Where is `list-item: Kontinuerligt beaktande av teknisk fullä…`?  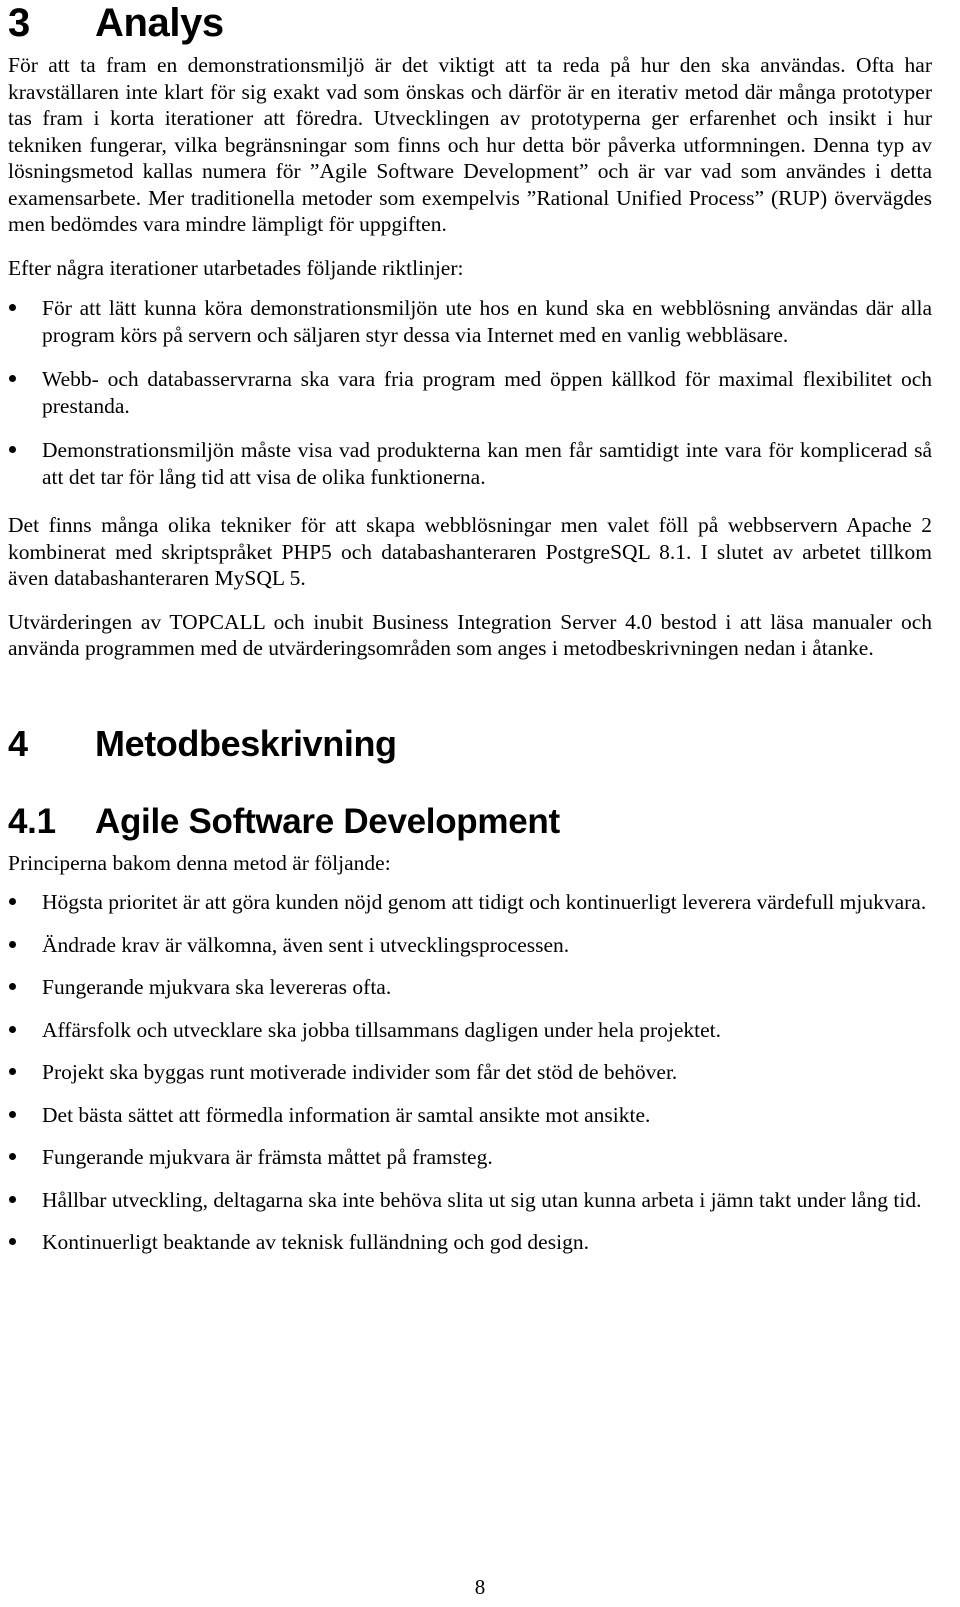 list-item: Kontinuerligt beaktande av teknisk fullä… is located at coordinates (470, 1242).